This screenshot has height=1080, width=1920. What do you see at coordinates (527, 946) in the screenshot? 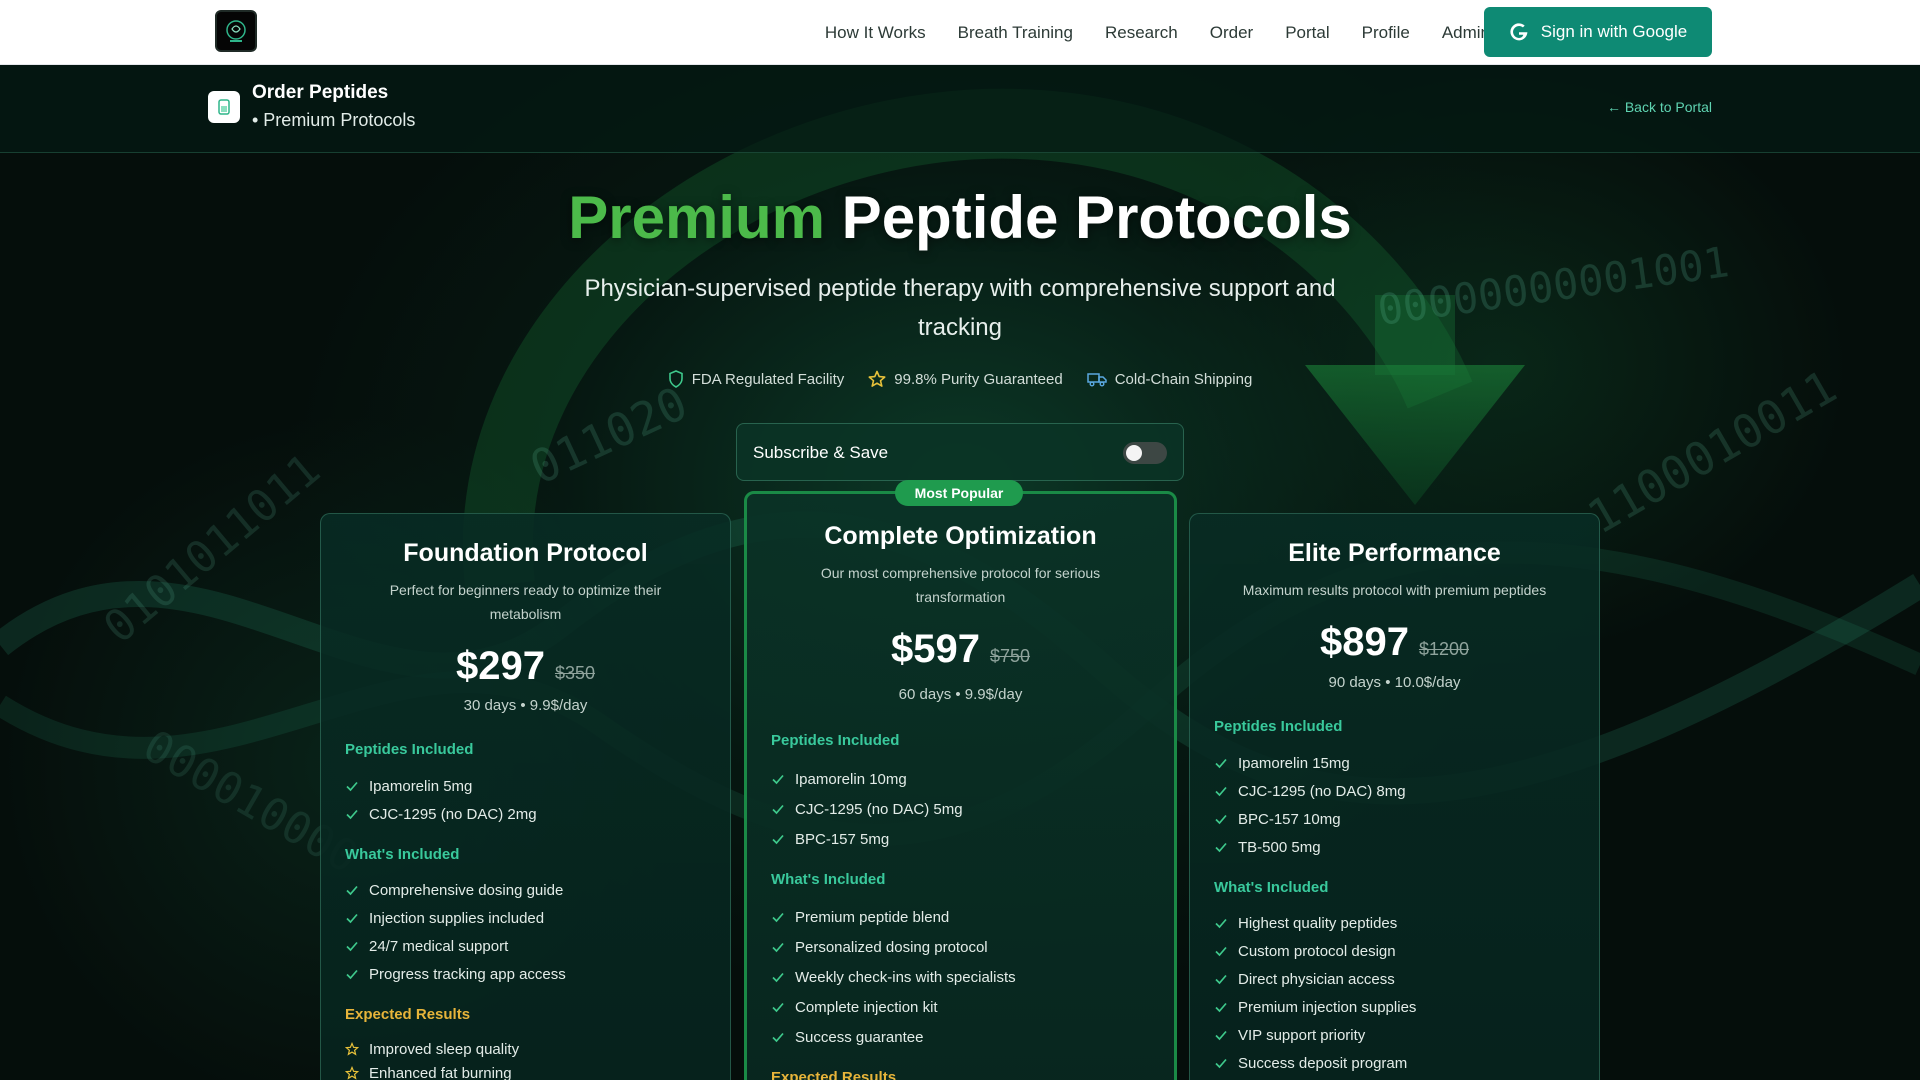
I see `list-item: 24/7 medical support` at bounding box center [527, 946].